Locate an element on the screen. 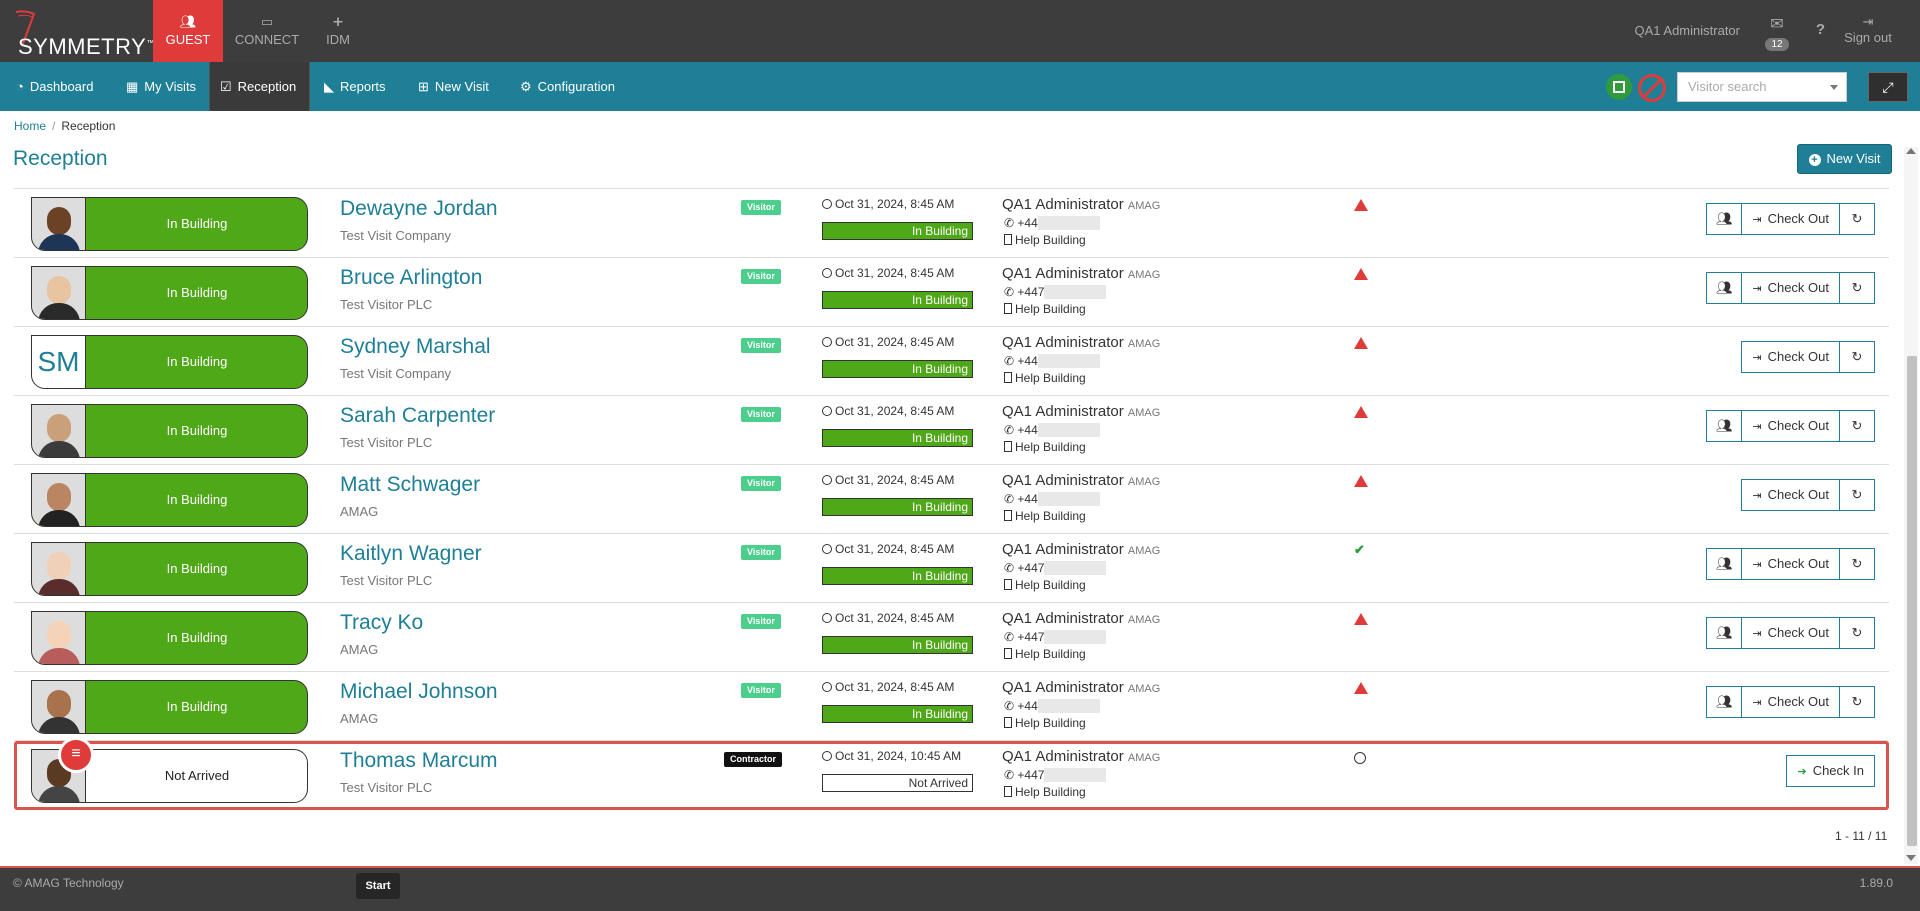 The image size is (1920, 911). users-icon: 👥︎ is located at coordinates (1724, 632).